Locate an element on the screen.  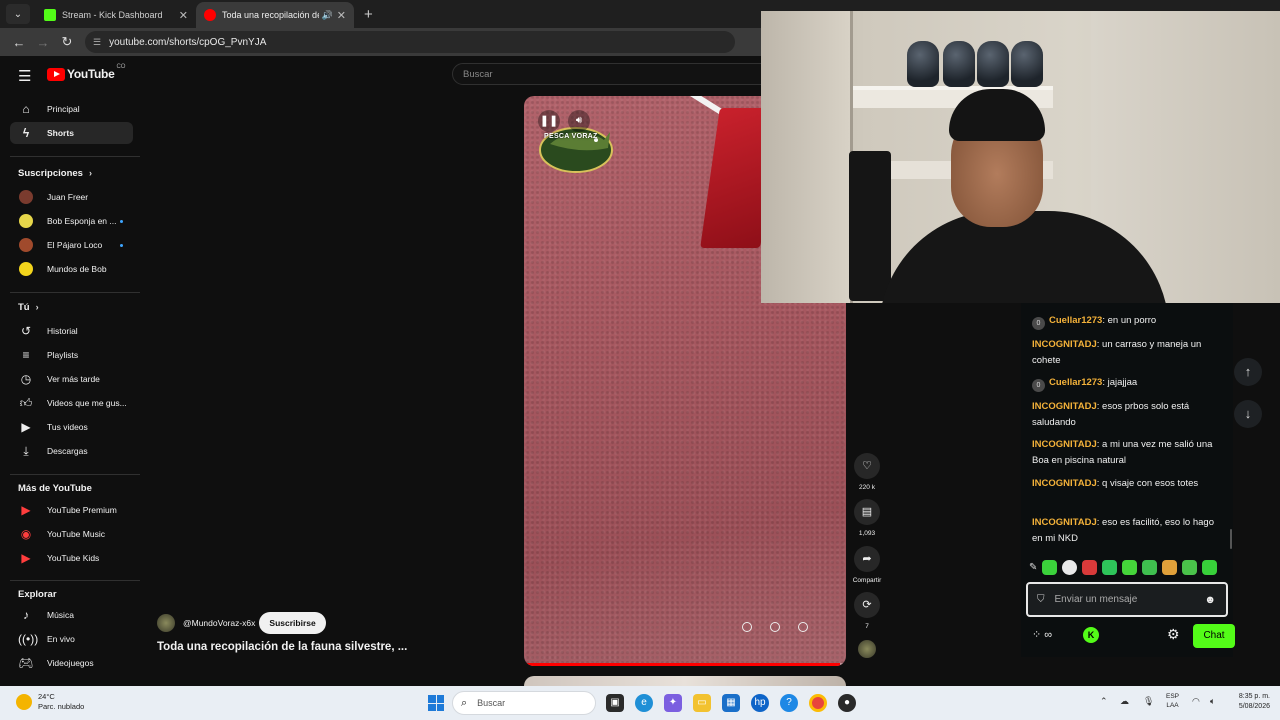
like-action: ♡ 220 k is located at coordinates (867, 472).